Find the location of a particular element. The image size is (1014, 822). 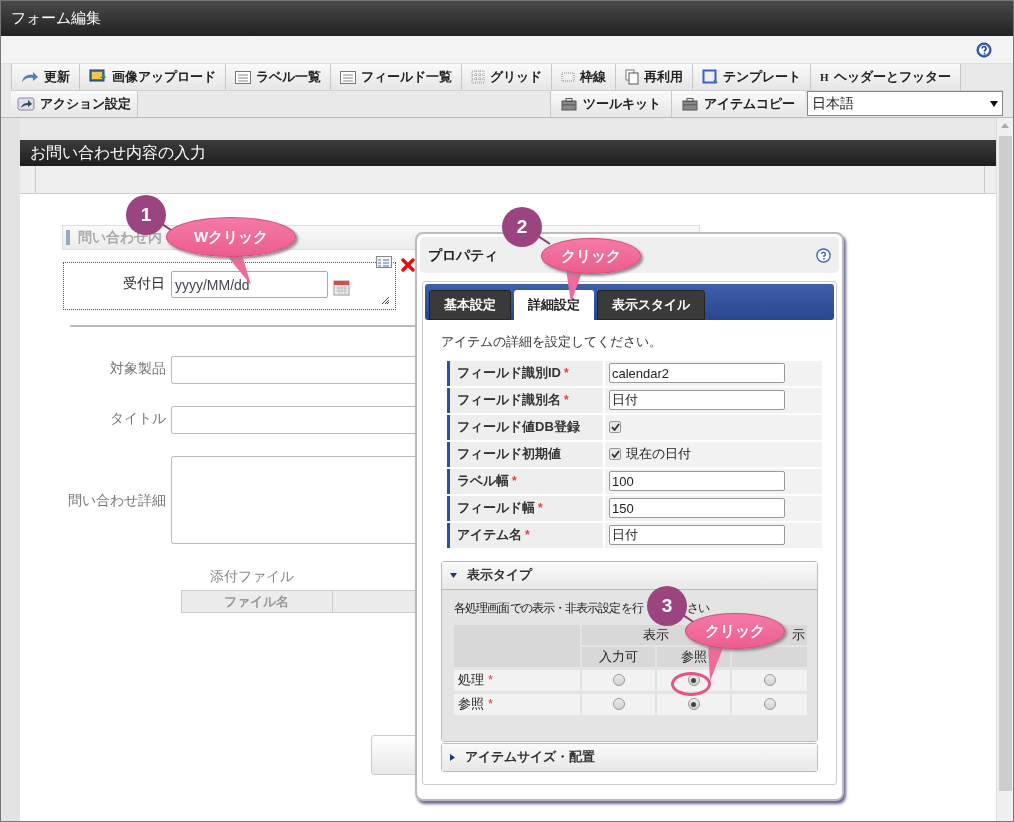

document-copy-icon is located at coordinates (632, 77).